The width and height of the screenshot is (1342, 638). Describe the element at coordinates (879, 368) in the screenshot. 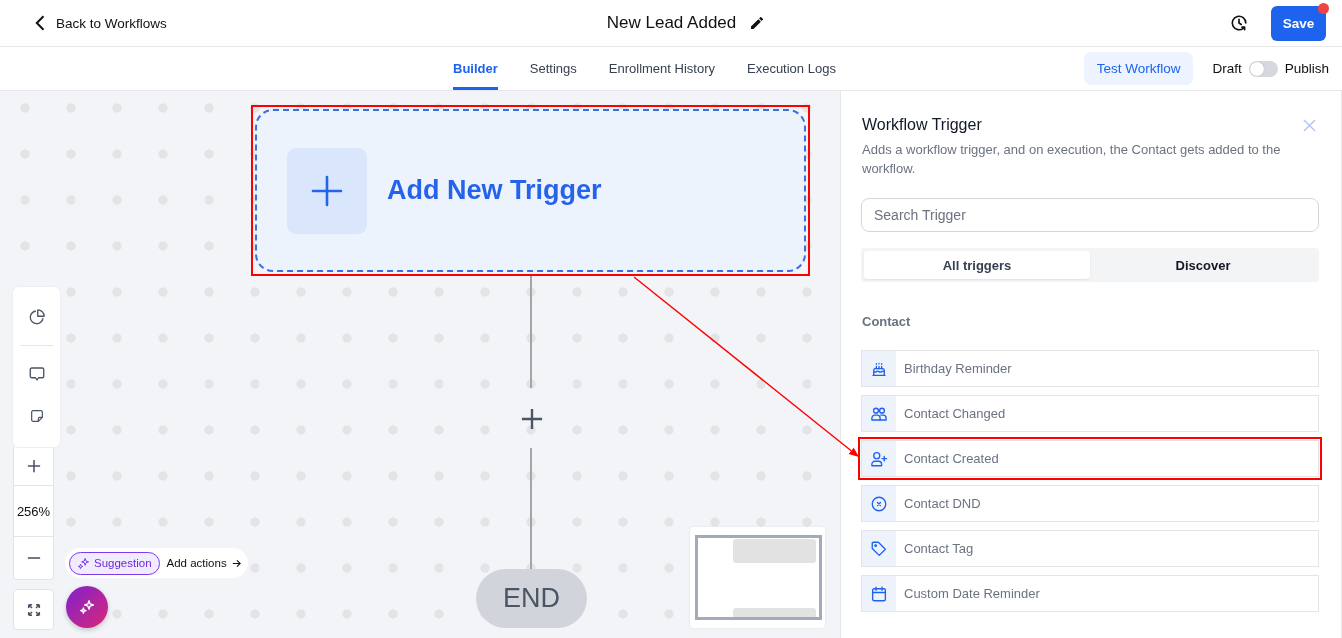

I see `cake-icon` at that location.